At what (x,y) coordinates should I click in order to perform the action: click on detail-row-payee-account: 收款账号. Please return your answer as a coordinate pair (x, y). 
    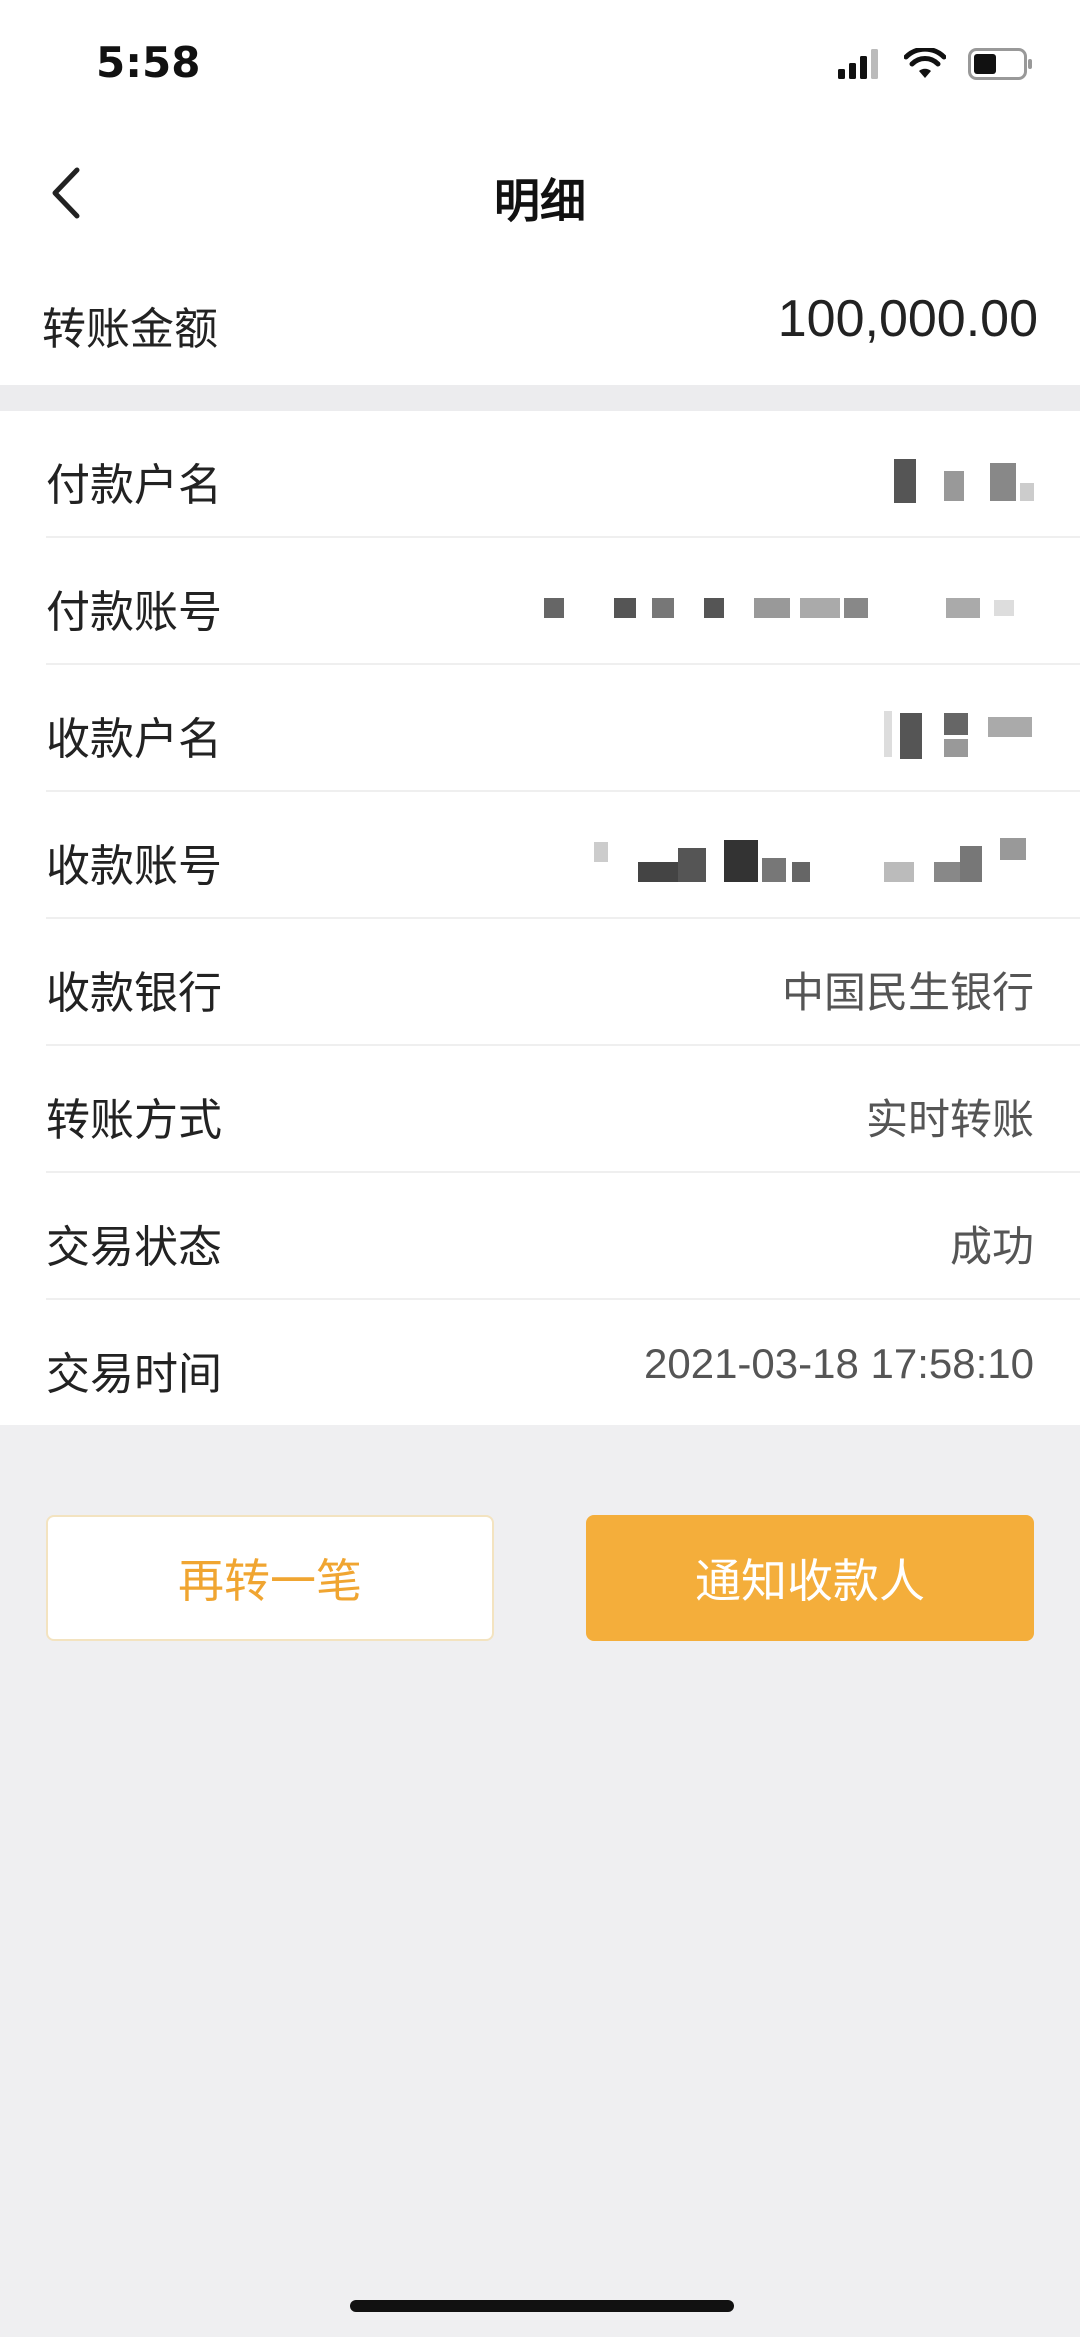
    Looking at the image, I should click on (540, 855).